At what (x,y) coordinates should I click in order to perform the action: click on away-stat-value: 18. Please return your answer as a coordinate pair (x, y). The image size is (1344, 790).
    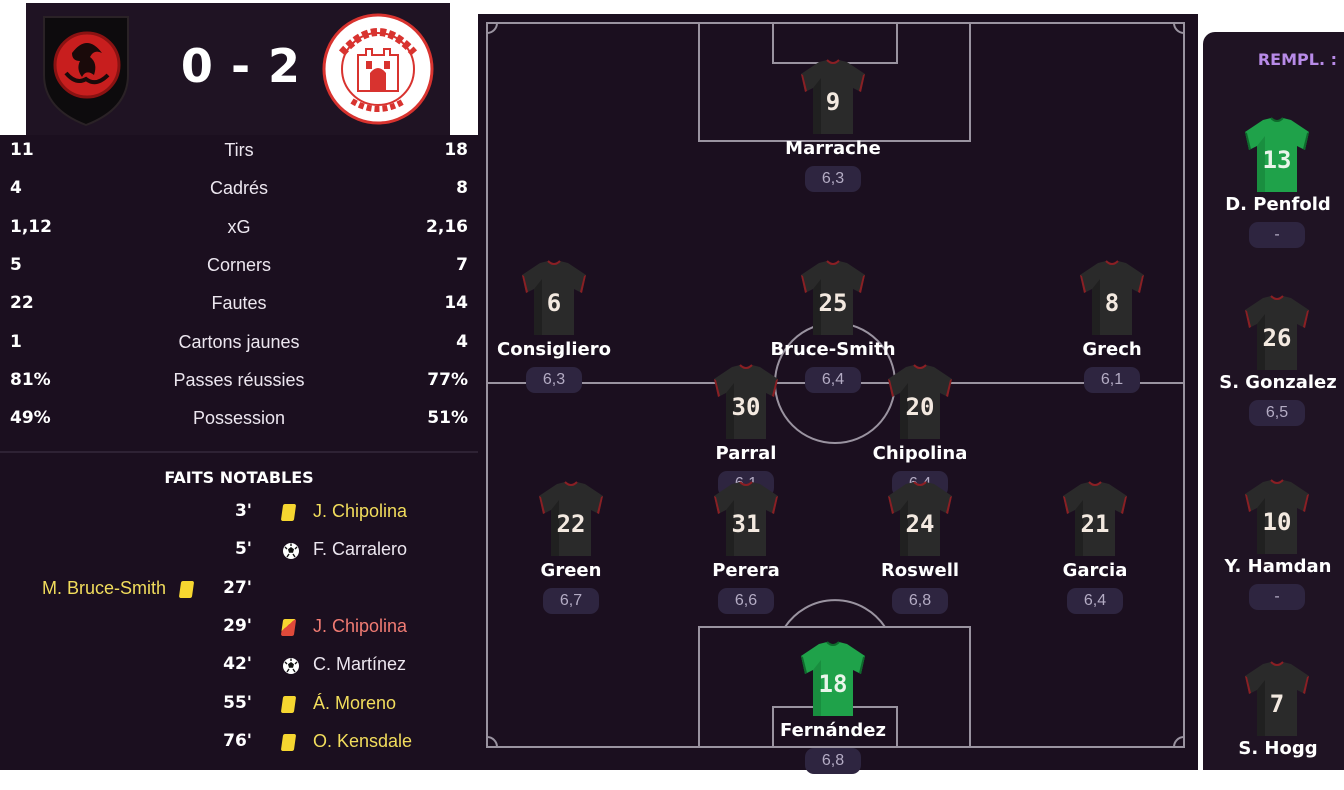
    Looking at the image, I should click on (456, 150).